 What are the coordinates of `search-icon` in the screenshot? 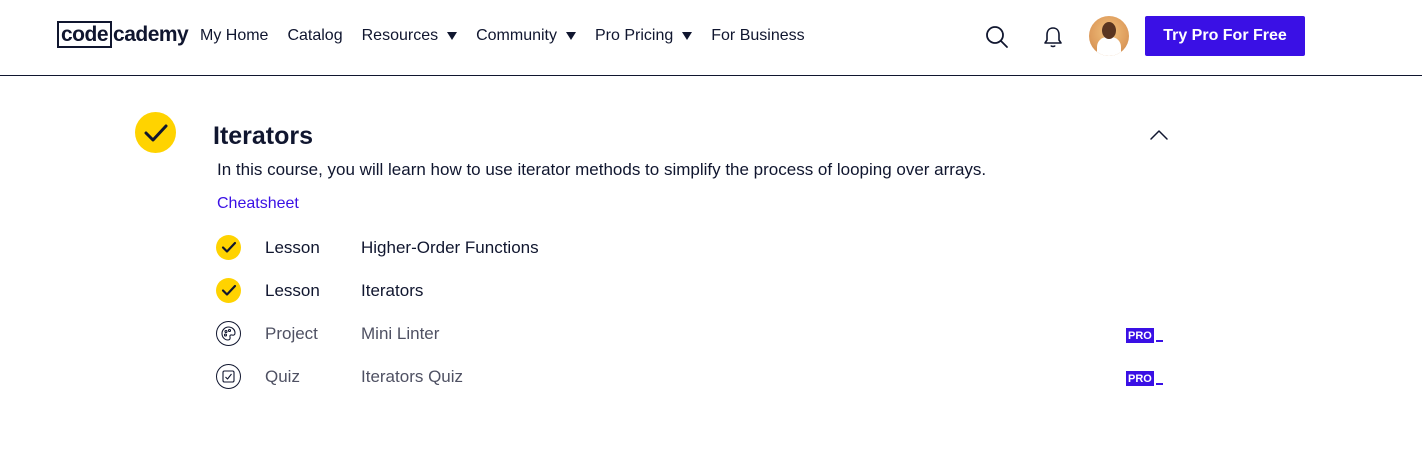 It's located at (997, 37).